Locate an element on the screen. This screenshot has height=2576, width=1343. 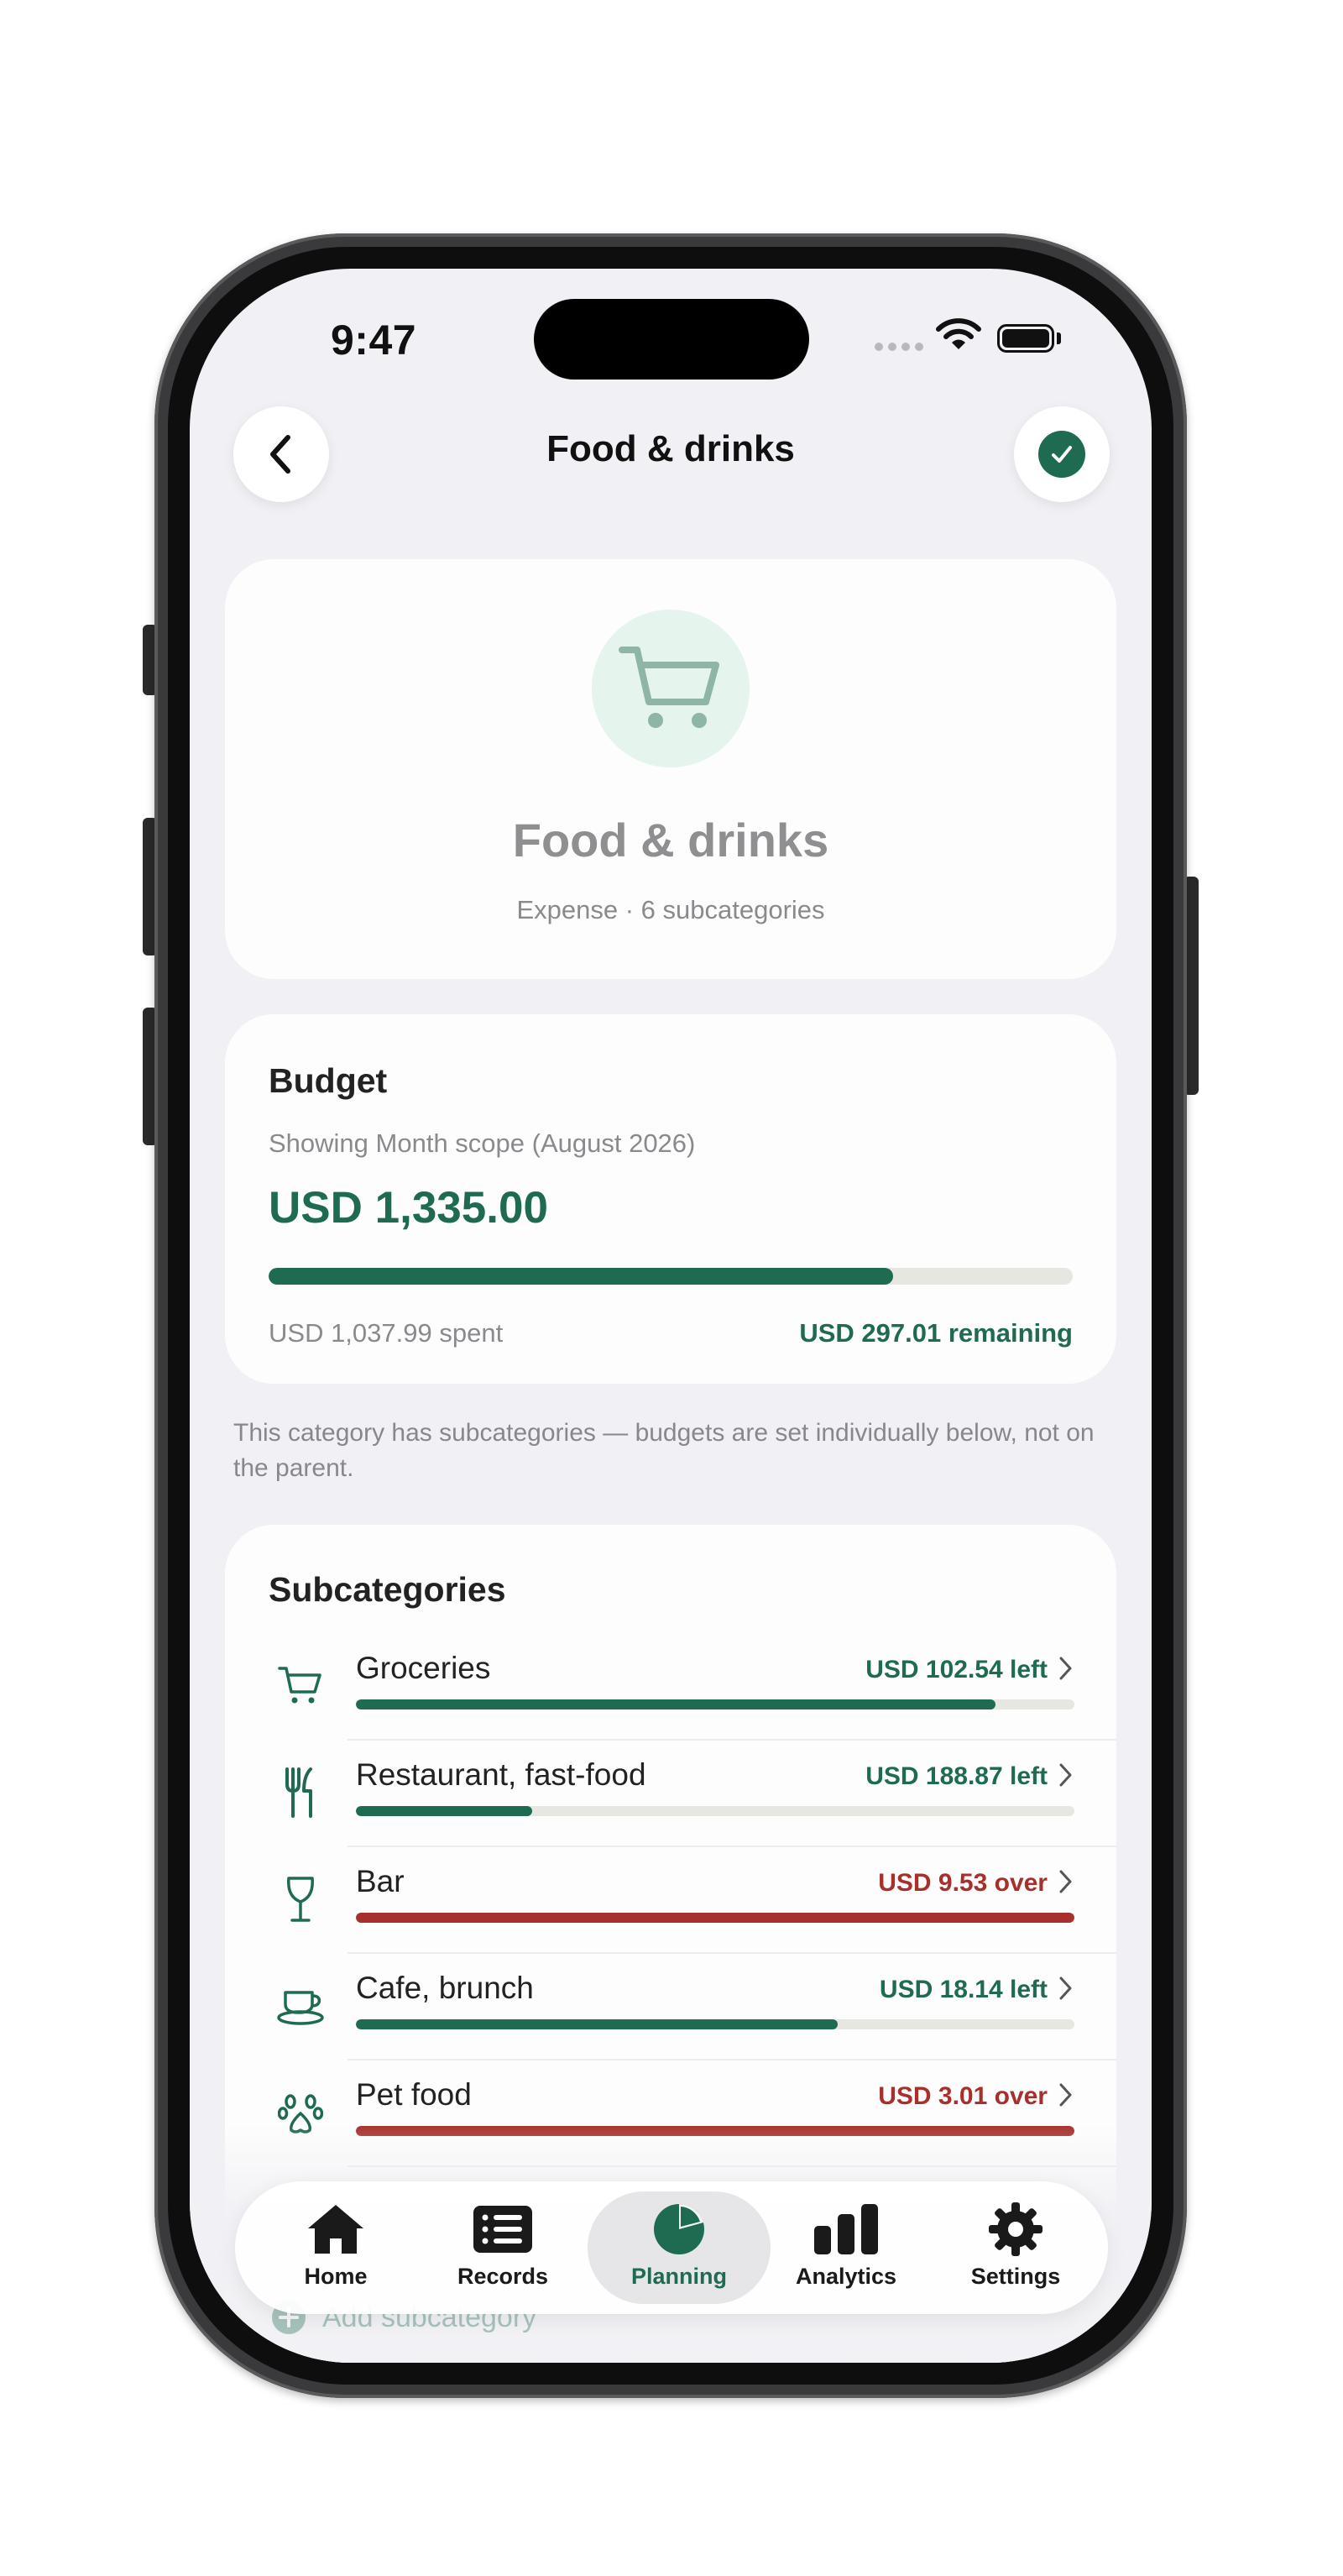
subcategories-title: Subcategories is located at coordinates (387, 1590).